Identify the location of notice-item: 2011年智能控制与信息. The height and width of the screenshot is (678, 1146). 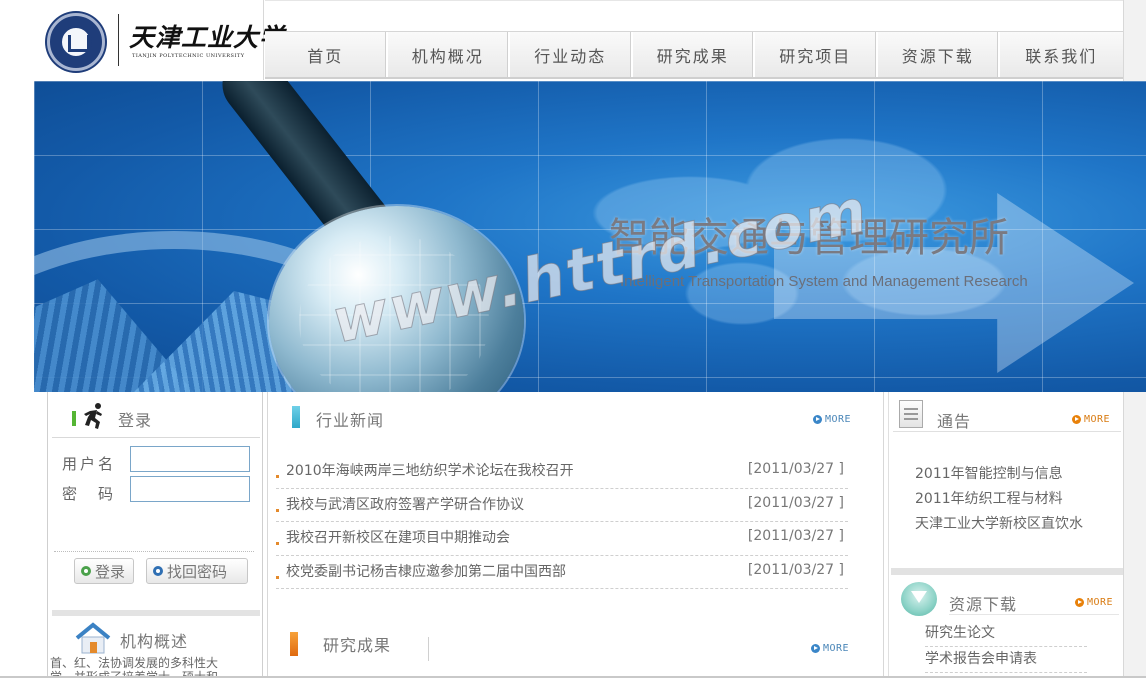
(999, 474).